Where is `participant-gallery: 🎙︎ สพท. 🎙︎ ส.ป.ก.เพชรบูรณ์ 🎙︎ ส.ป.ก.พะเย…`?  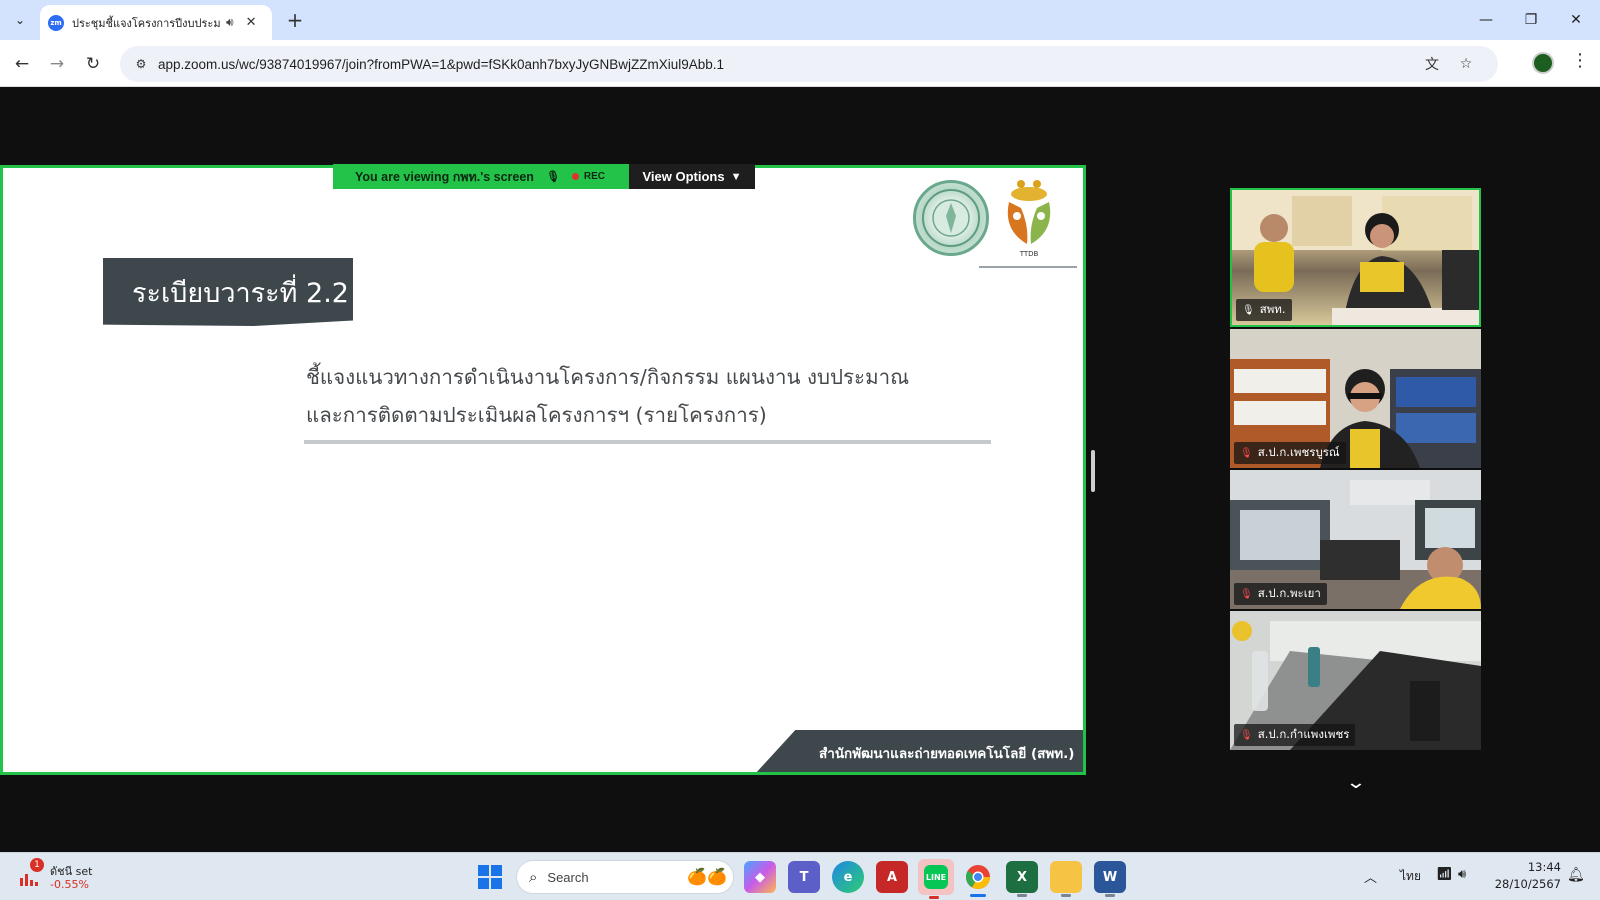
participant-gallery: 🎙︎ สพท. 🎙︎ ส.ป.ก.เพชรบูรณ์ 🎙︎ ส.ป.ก.พะเย… is located at coordinates (1355, 470).